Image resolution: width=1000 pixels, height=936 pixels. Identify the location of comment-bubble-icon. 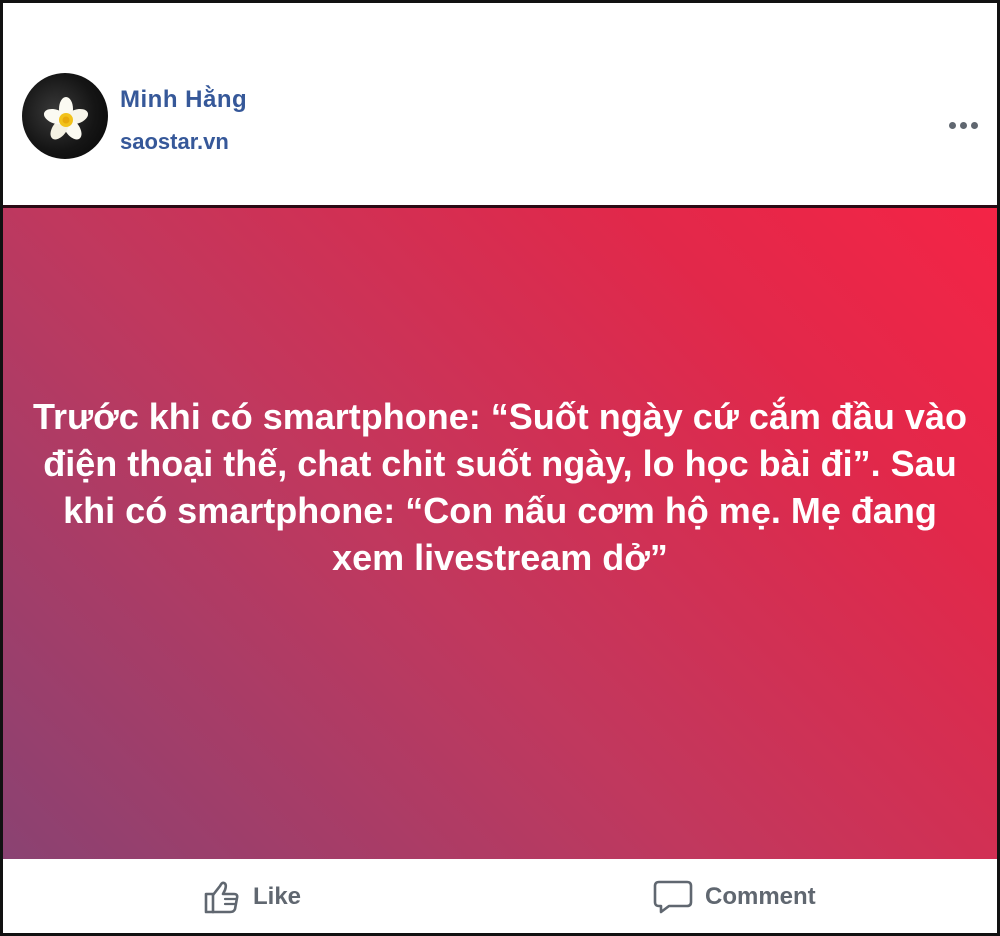
(673, 897).